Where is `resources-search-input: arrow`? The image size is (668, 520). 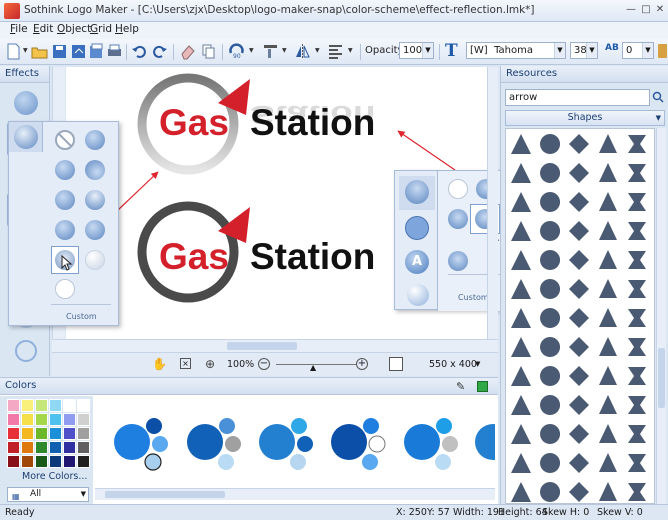 resources-search-input: arrow is located at coordinates (577, 97).